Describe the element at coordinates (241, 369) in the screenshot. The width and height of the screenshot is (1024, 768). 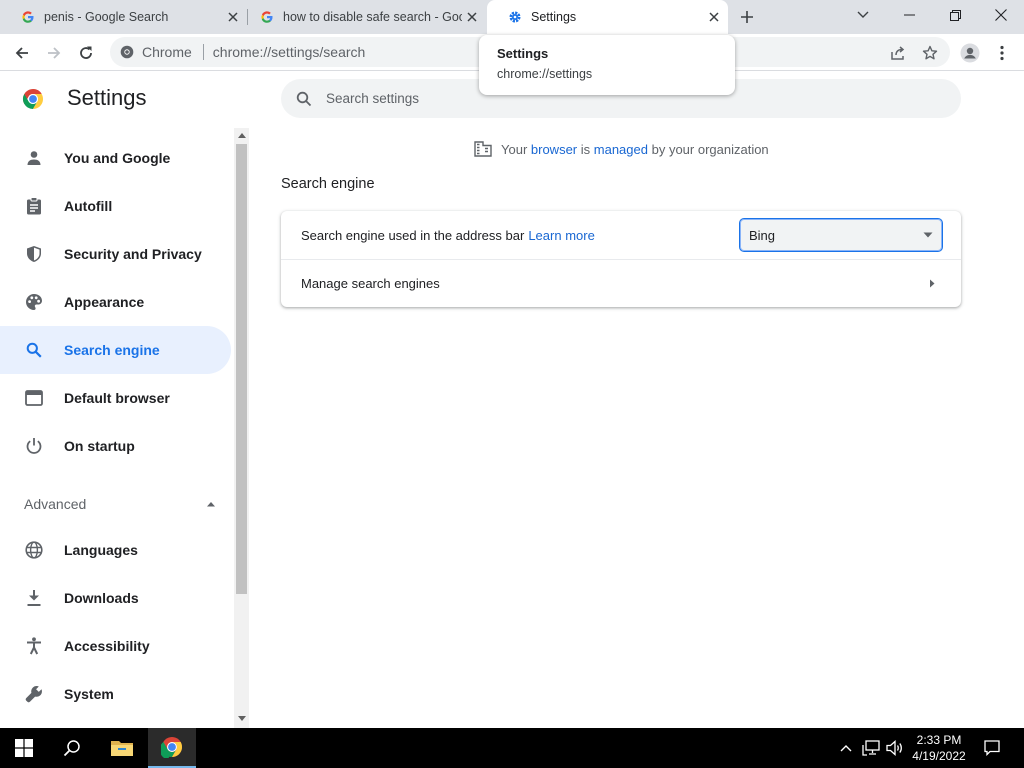
I see `scrollbar-thumb` at that location.